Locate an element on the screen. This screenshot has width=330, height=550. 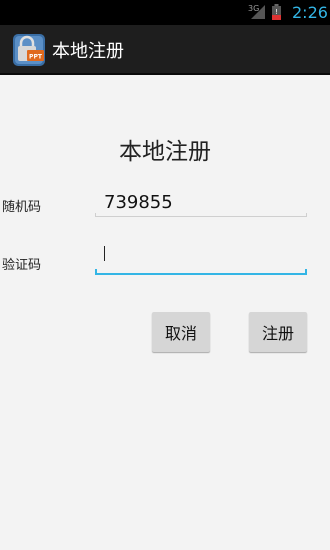
text-cursor is located at coordinates (104, 253).